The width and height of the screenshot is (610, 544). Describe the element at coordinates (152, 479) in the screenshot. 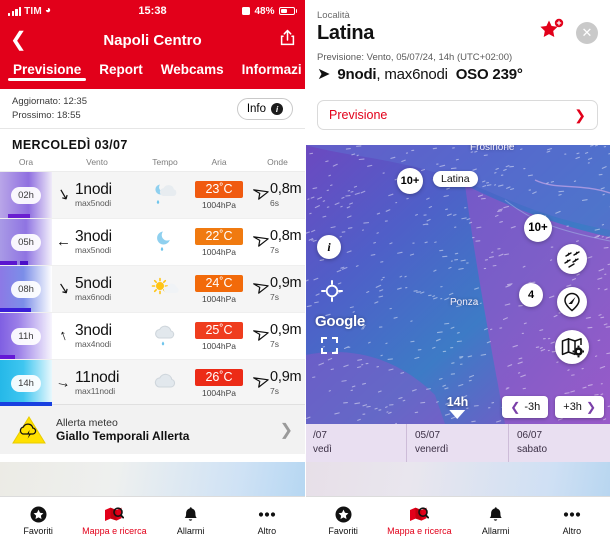

I see `ad-banner-left` at that location.